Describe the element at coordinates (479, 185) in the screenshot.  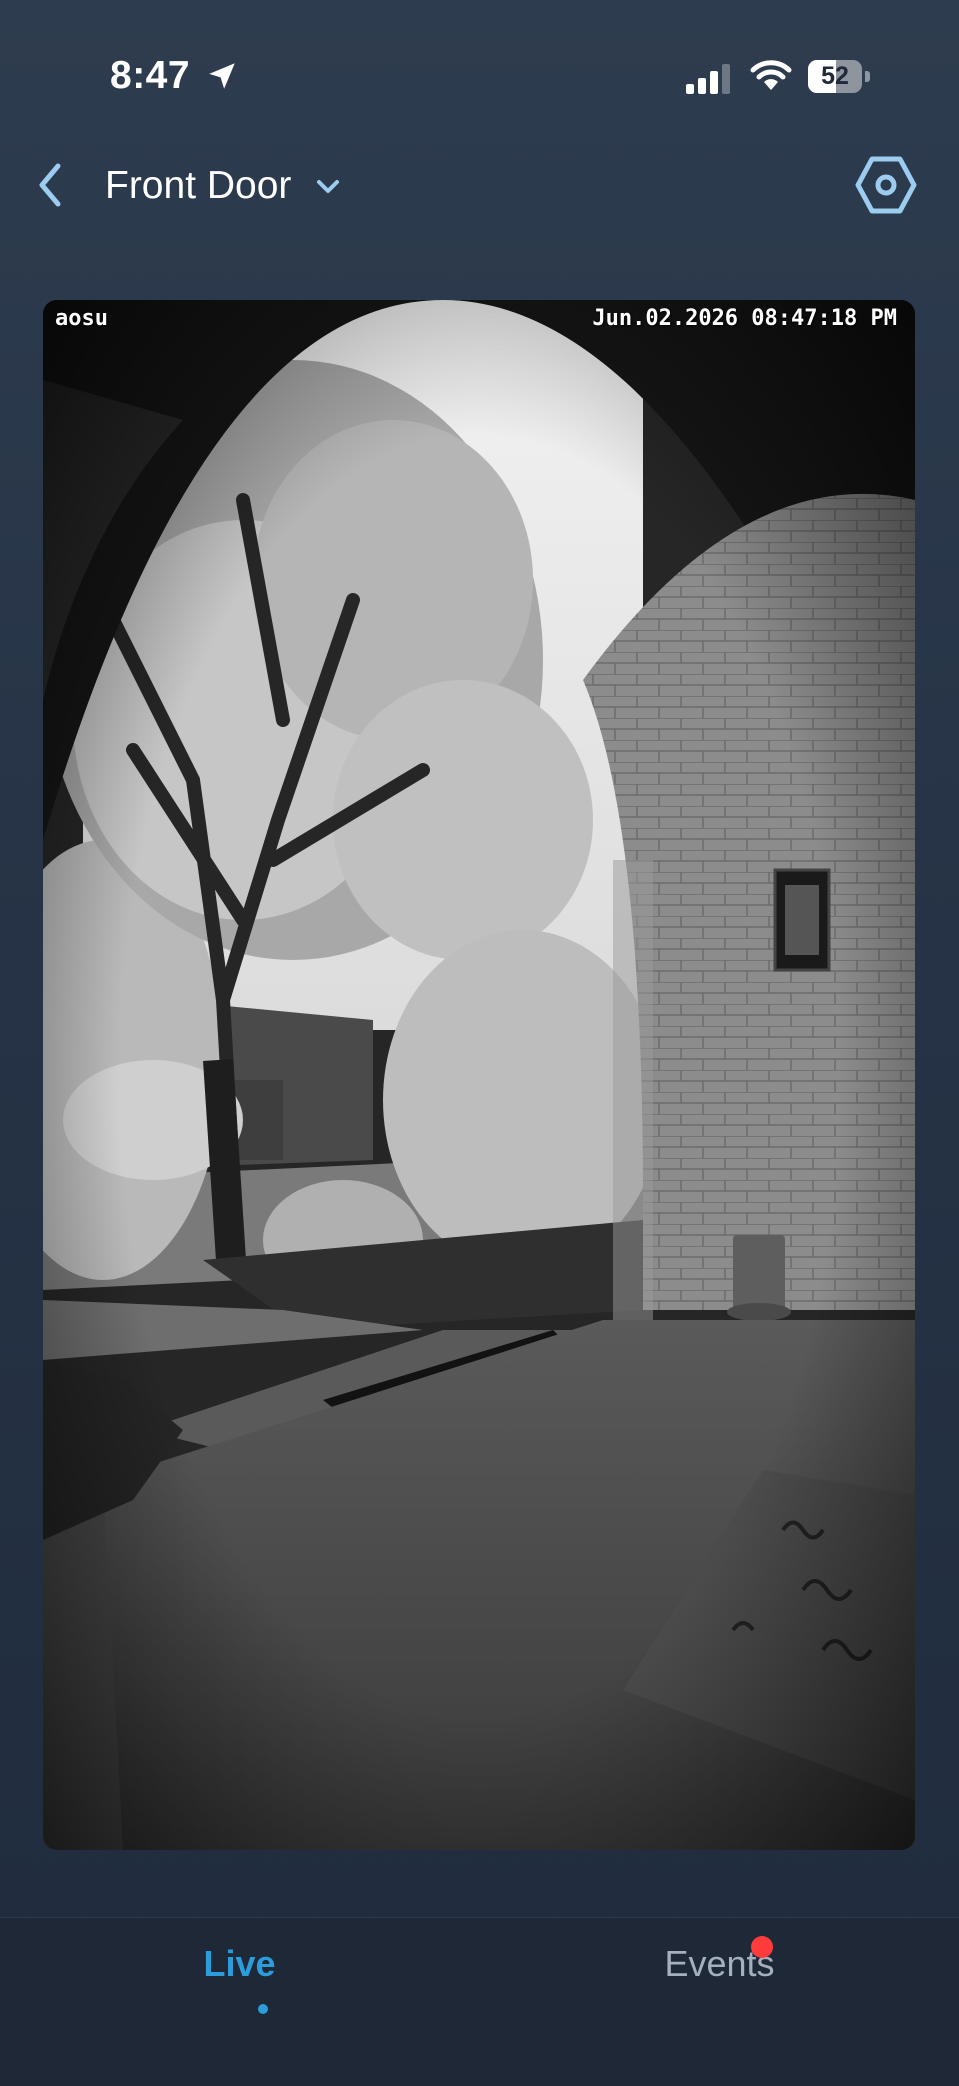
I see `header: Front Door` at that location.